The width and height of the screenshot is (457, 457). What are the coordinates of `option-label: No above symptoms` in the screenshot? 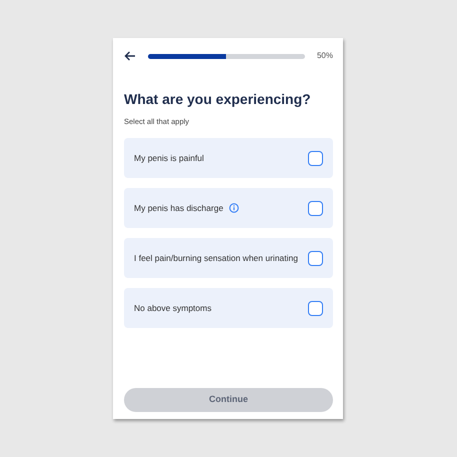 It's located at (173, 308).